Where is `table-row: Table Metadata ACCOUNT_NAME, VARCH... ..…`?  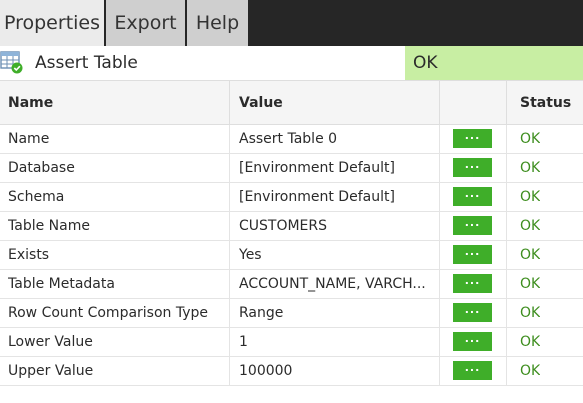
table-row: Table Metadata ACCOUNT_NAME, VARCH... ..… is located at coordinates (291, 284).